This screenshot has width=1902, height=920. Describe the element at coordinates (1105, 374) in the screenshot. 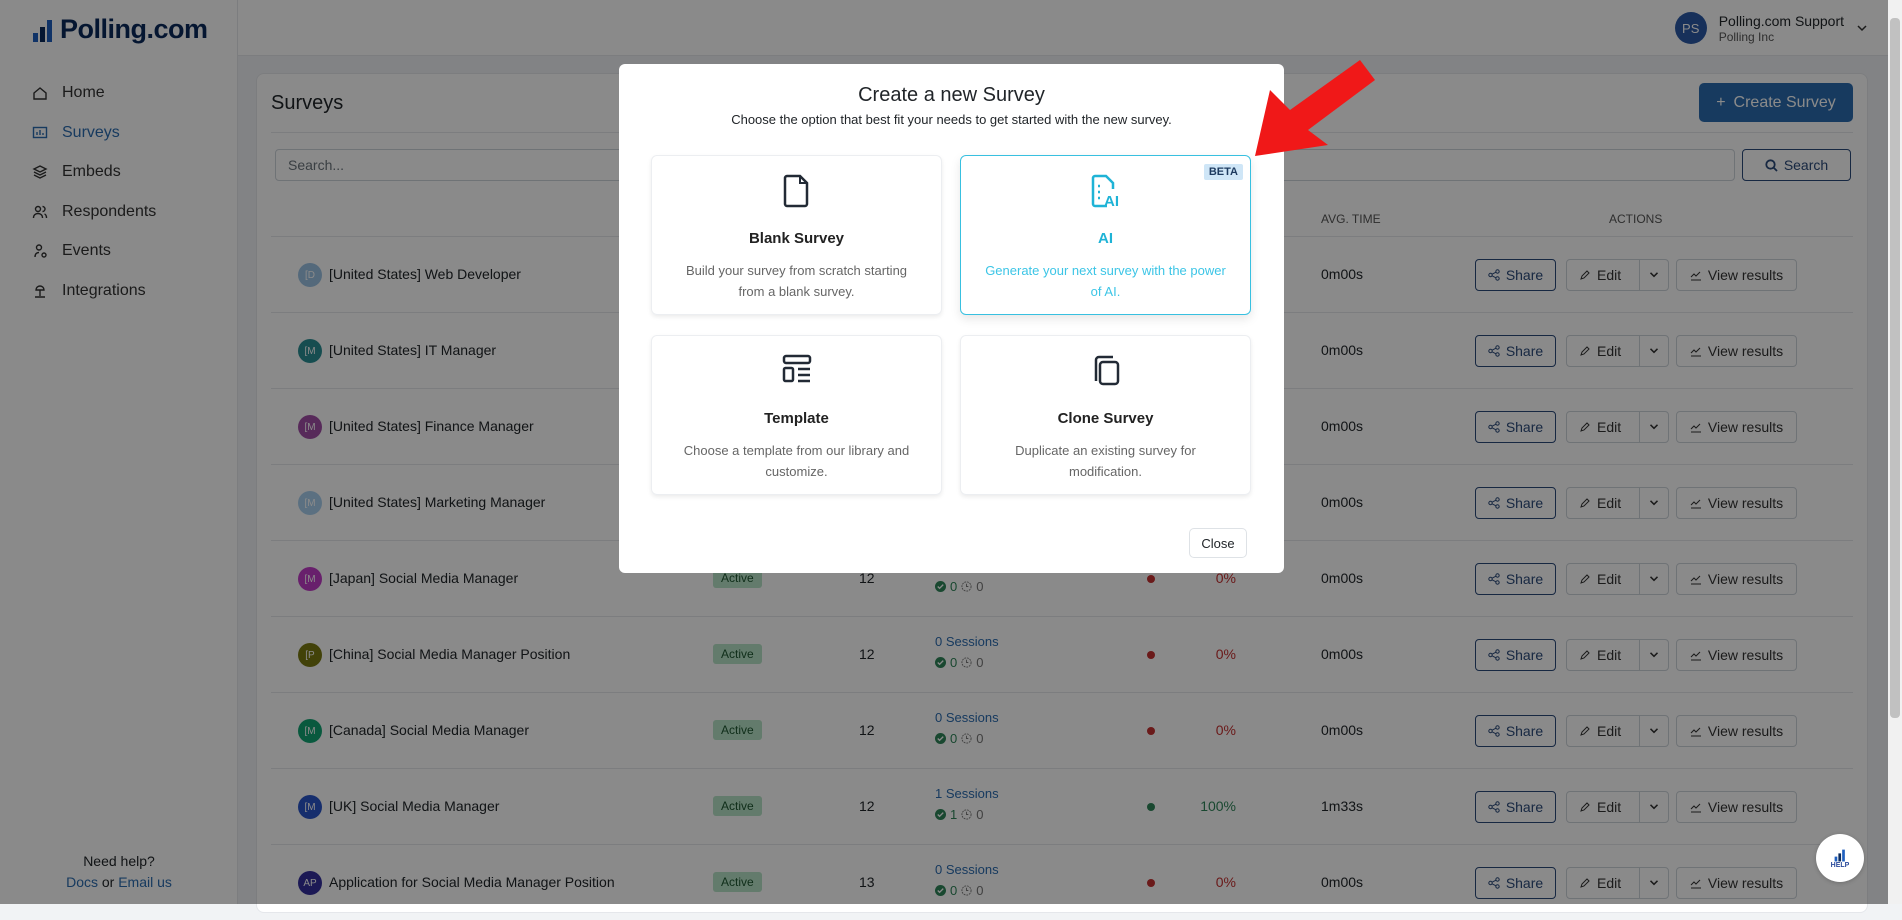

I see `copy-icon` at that location.